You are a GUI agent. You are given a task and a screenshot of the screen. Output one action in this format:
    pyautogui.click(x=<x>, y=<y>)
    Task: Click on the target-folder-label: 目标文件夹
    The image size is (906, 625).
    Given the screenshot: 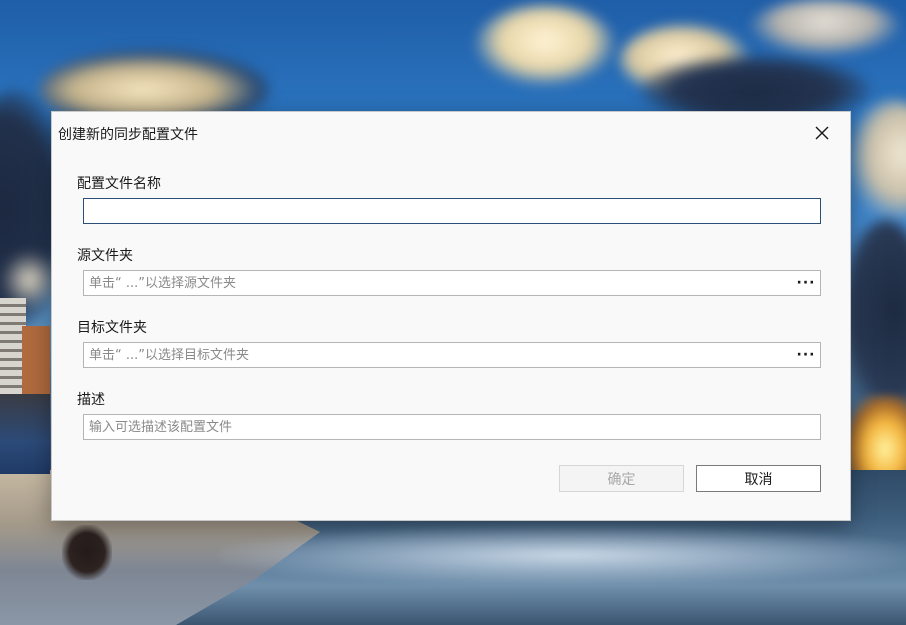 What is the action you would take?
    pyautogui.click(x=112, y=328)
    